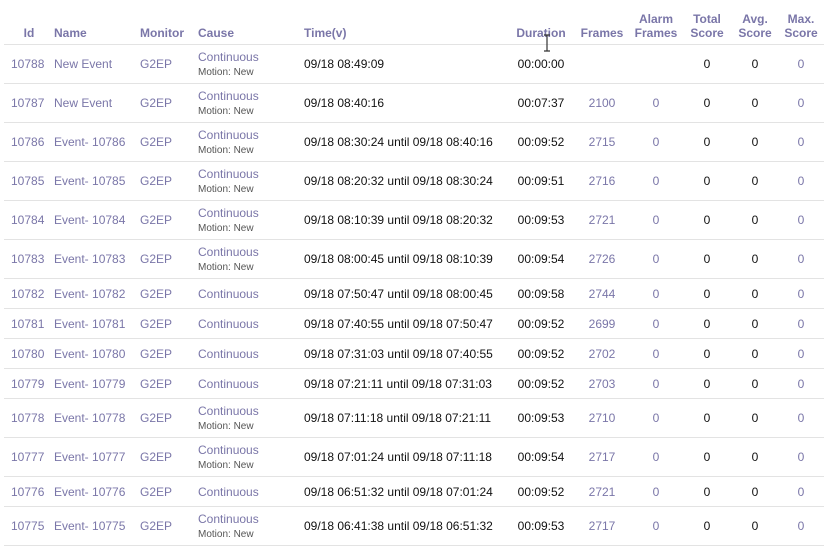 The height and width of the screenshot is (546, 825). What do you see at coordinates (602, 384) in the screenshot?
I see `frames-link: 2703` at bounding box center [602, 384].